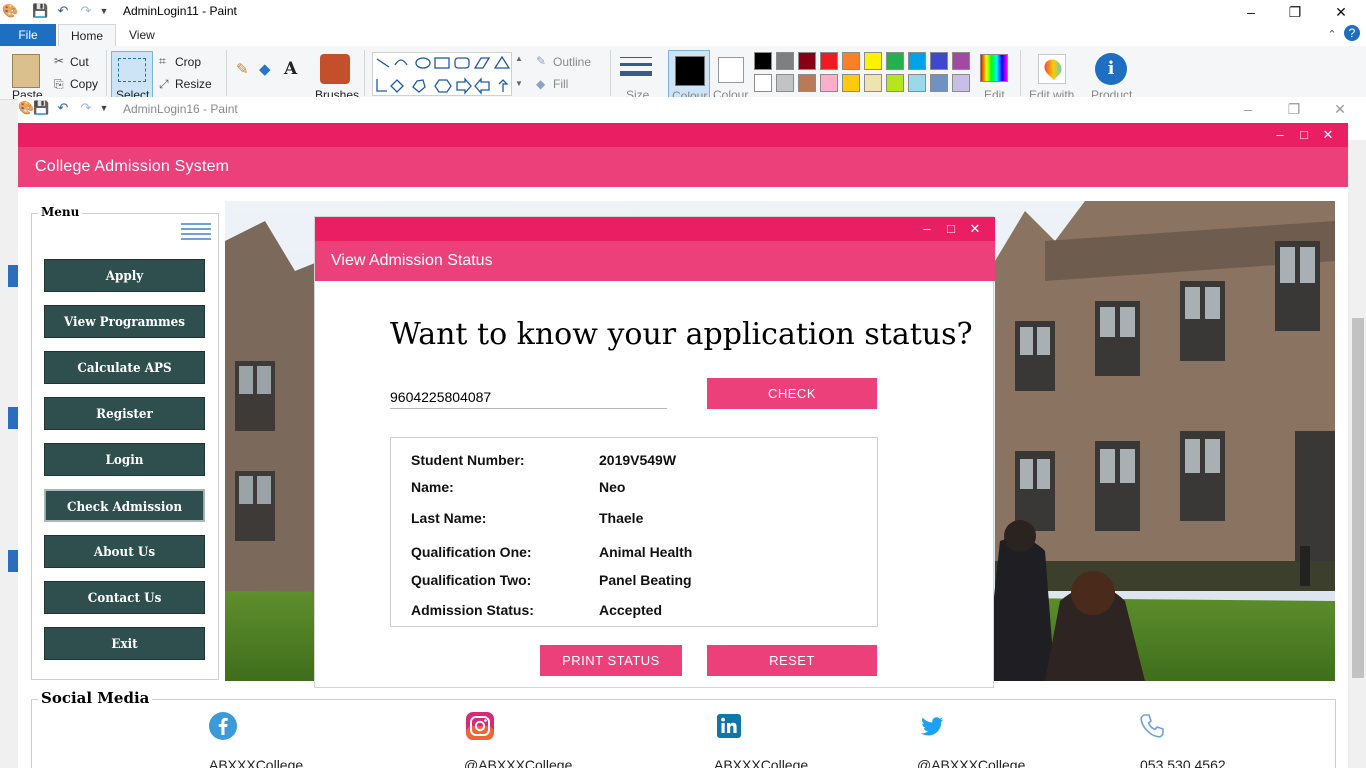  I want to click on shapes-gallery, so click(442, 74).